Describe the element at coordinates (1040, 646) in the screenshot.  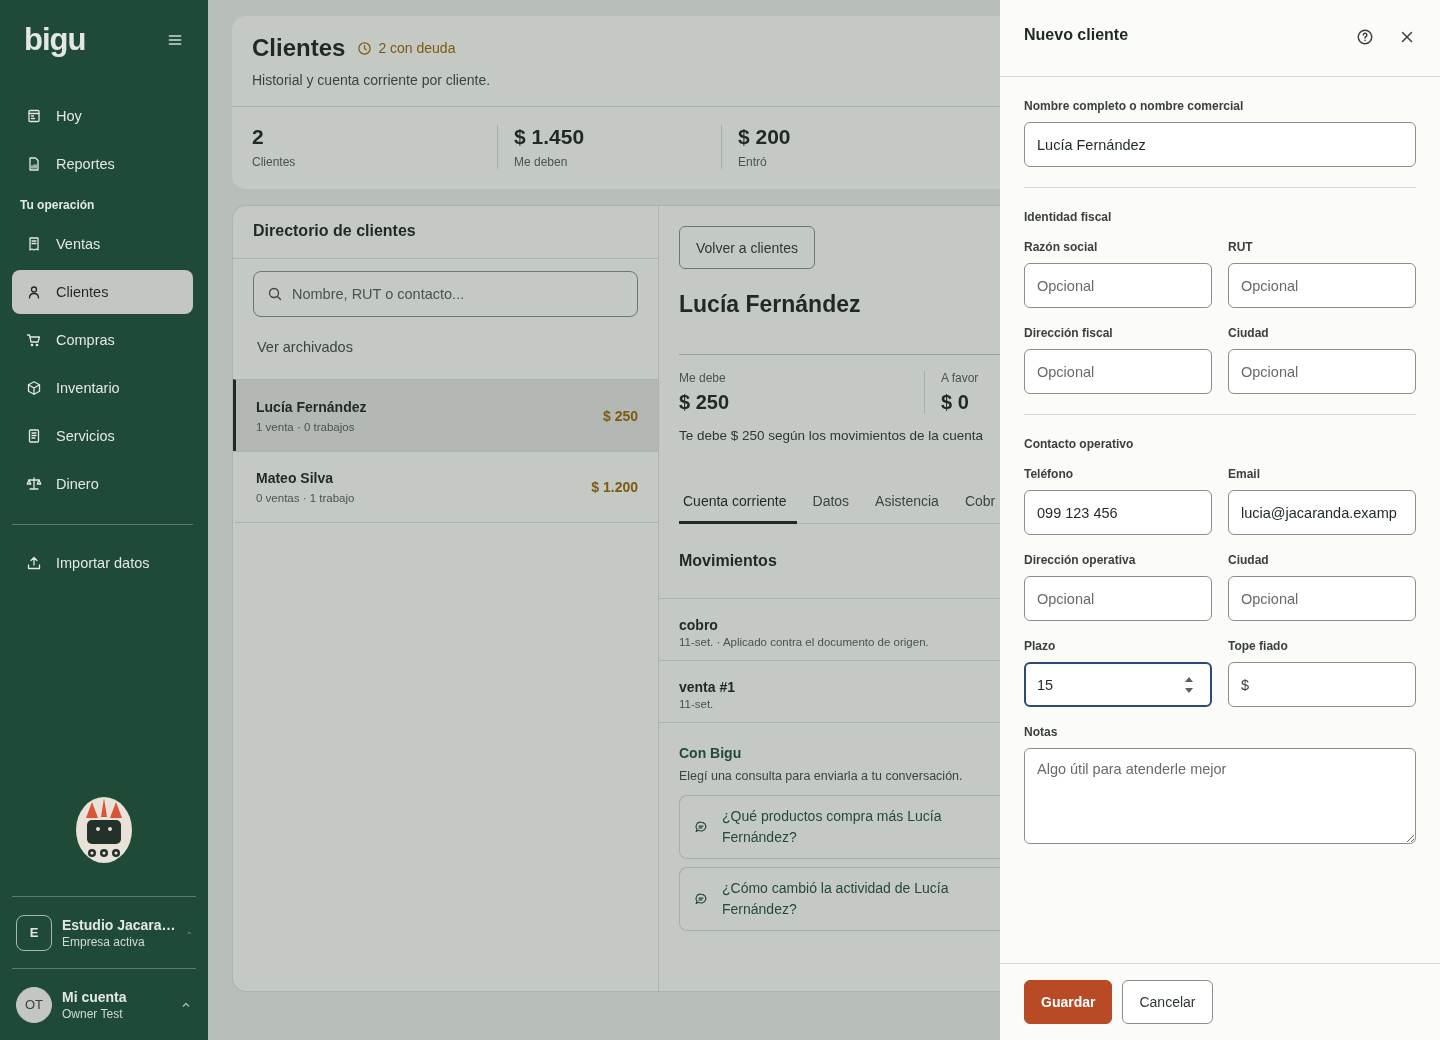
I see `field-label: Plazo` at that location.